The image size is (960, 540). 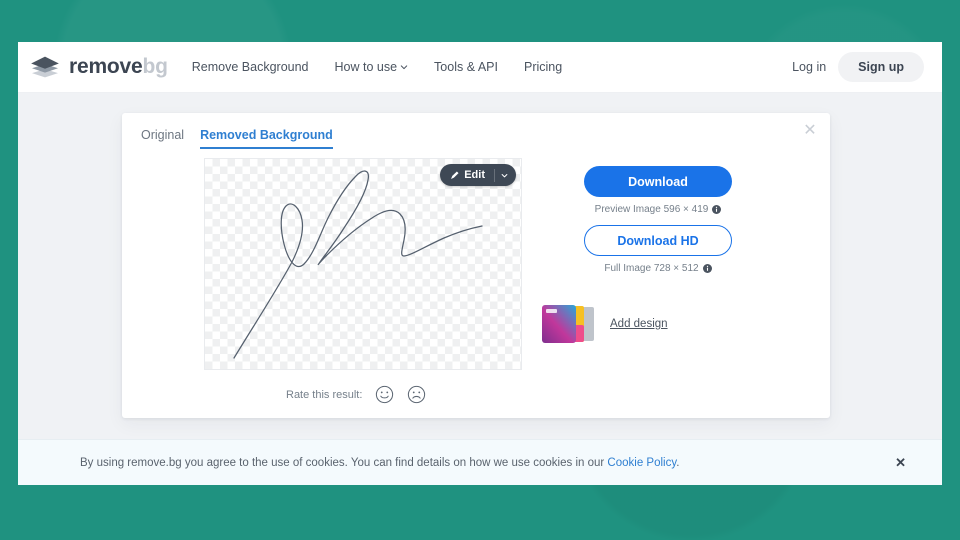 I want to click on smiley-happy-icon, so click(x=384, y=394).